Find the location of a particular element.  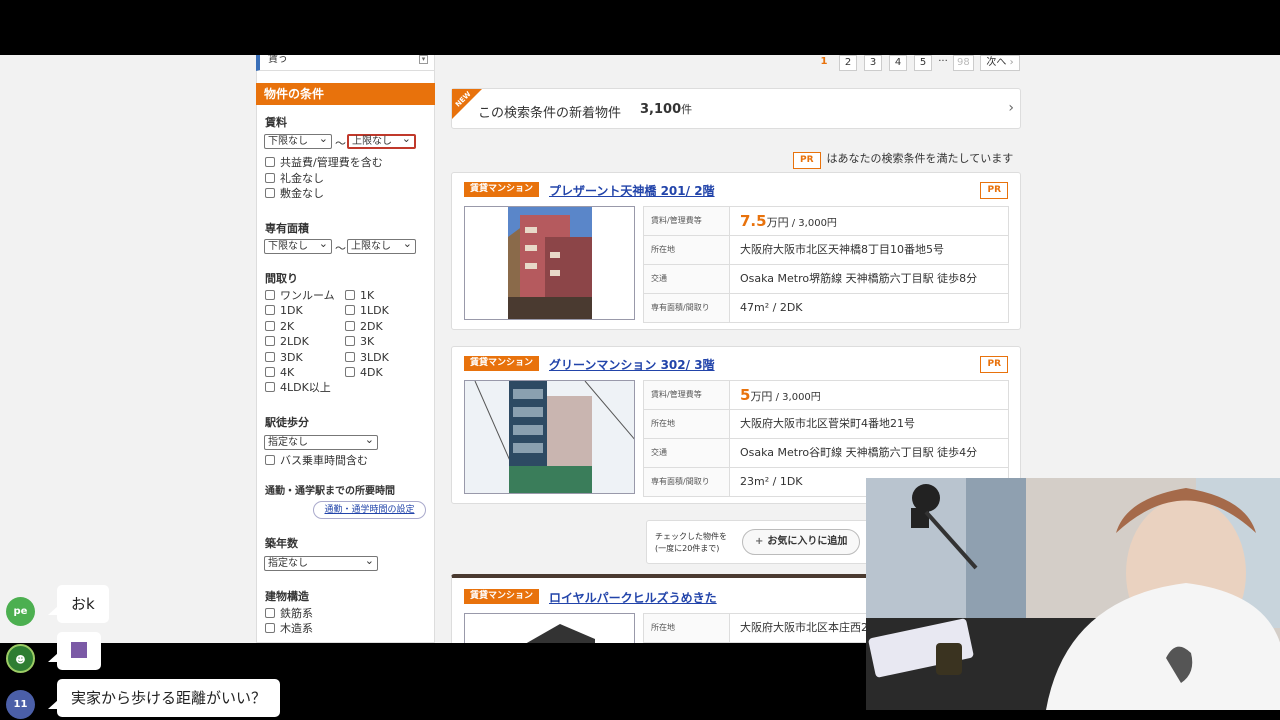

commute-setting-button: 通勤・通学時間の設定 is located at coordinates (369, 510).